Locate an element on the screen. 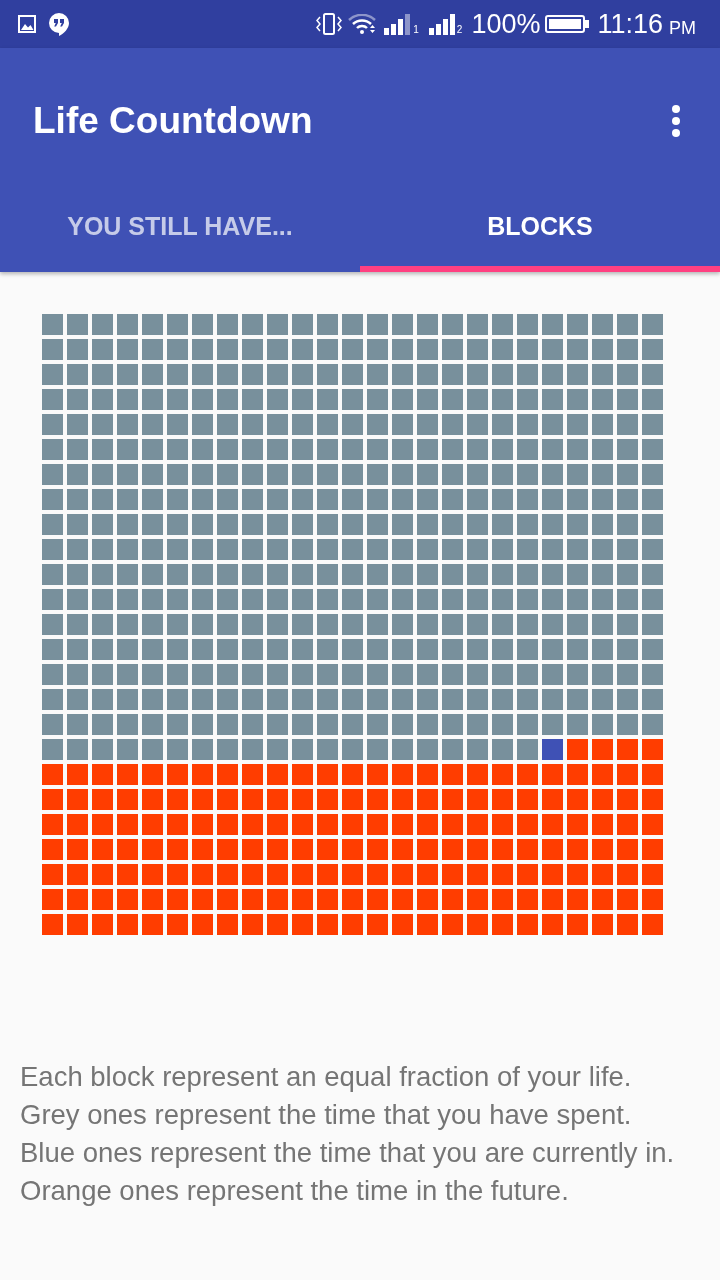  time-period: PM is located at coordinates (682, 28).